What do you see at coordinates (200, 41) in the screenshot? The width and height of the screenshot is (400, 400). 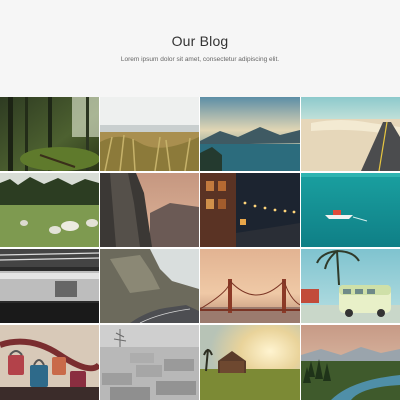 I see `page-title: Our Blog` at bounding box center [200, 41].